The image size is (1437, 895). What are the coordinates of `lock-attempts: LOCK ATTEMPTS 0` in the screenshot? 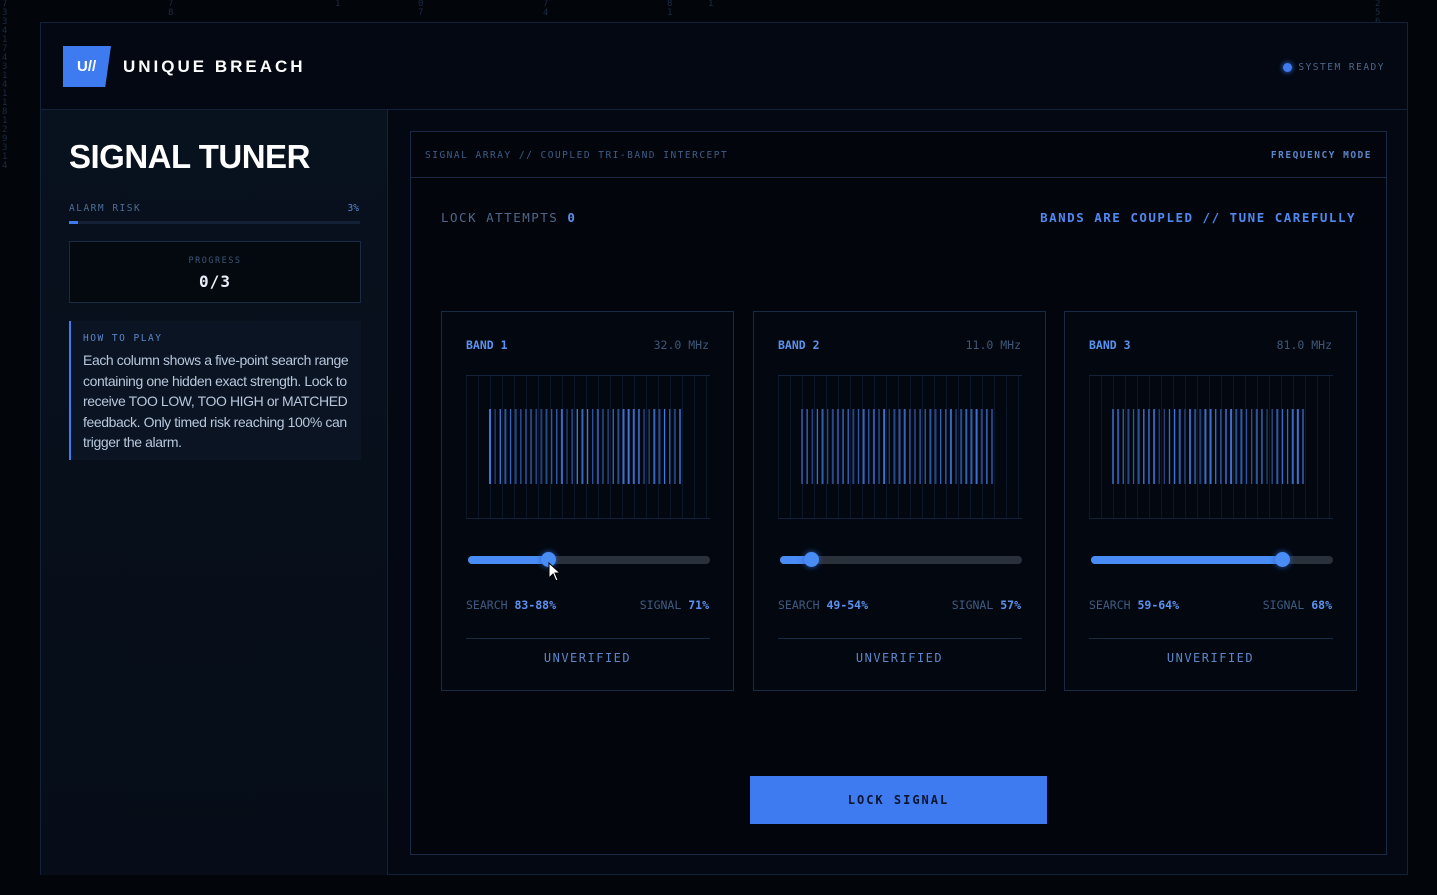 It's located at (508, 217).